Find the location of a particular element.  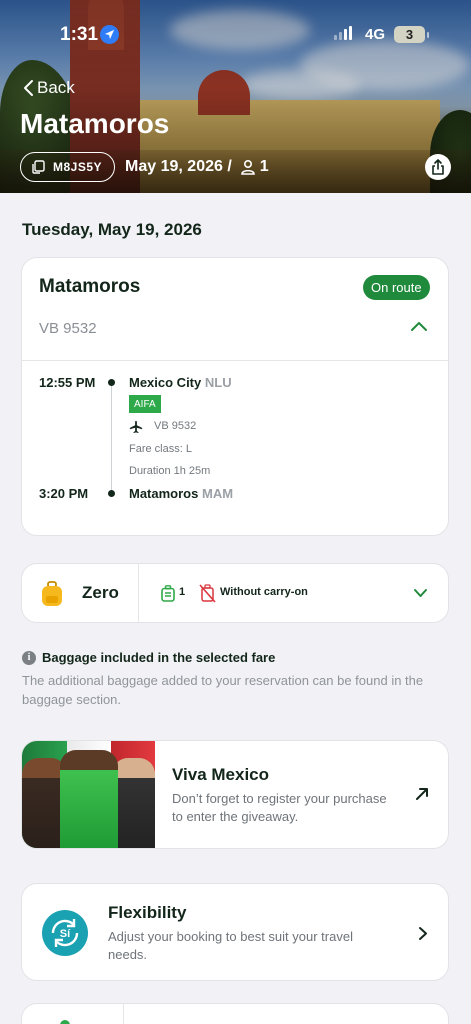

baggage-card: Zero 1 Without carry-on is located at coordinates (235, 593).